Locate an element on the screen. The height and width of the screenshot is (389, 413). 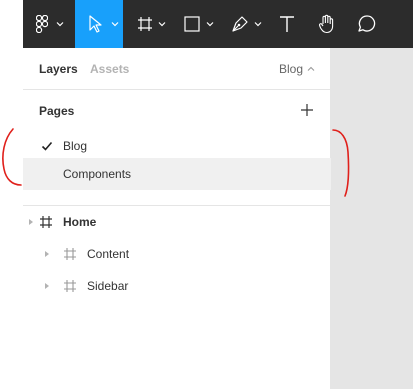
add-page-plus-icon is located at coordinates (307, 110).